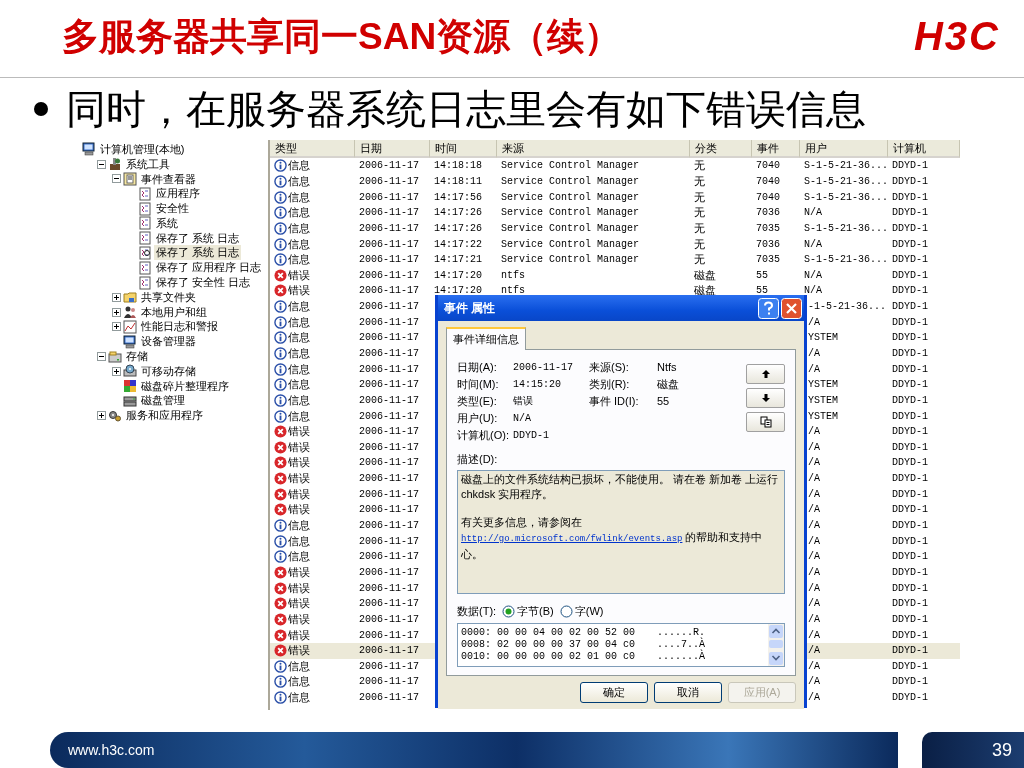  I want to click on field-label: 用户(U):, so click(478, 418).